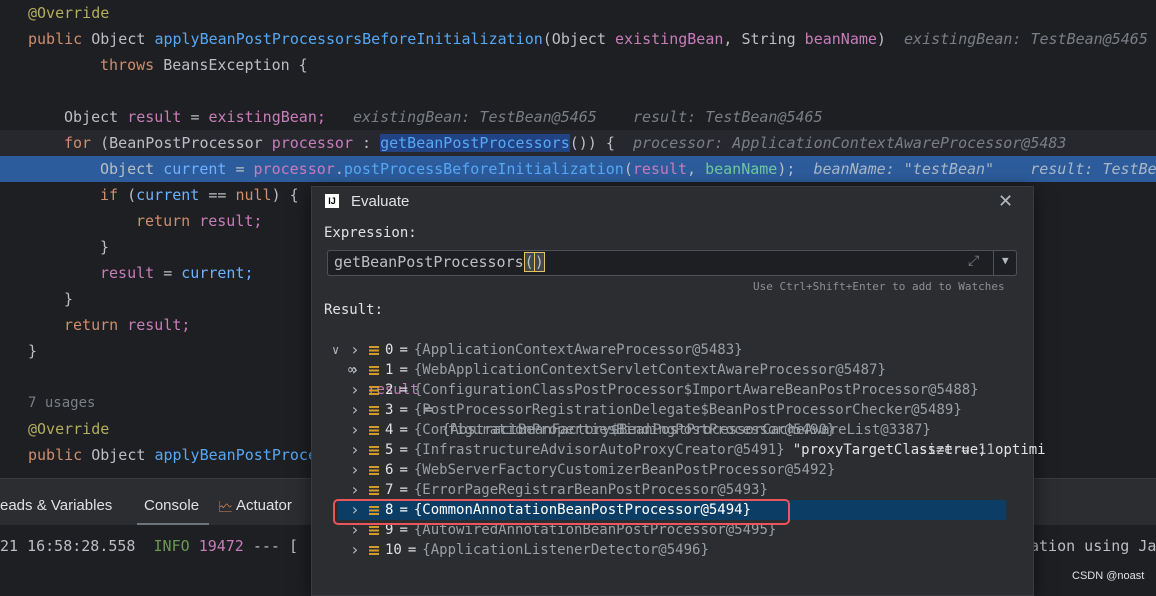 The image size is (1156, 596). I want to click on watermark: CSDN @noast, so click(1108, 576).